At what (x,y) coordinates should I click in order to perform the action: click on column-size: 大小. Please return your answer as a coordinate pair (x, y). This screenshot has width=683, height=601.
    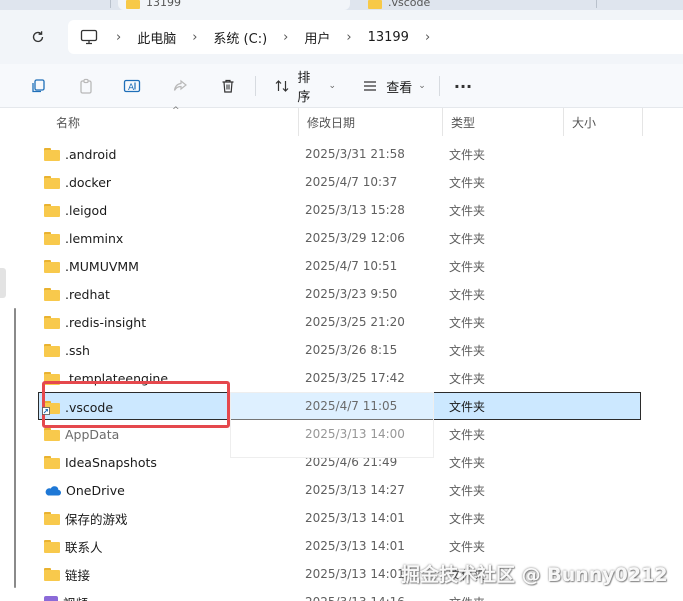
    Looking at the image, I should click on (603, 122).